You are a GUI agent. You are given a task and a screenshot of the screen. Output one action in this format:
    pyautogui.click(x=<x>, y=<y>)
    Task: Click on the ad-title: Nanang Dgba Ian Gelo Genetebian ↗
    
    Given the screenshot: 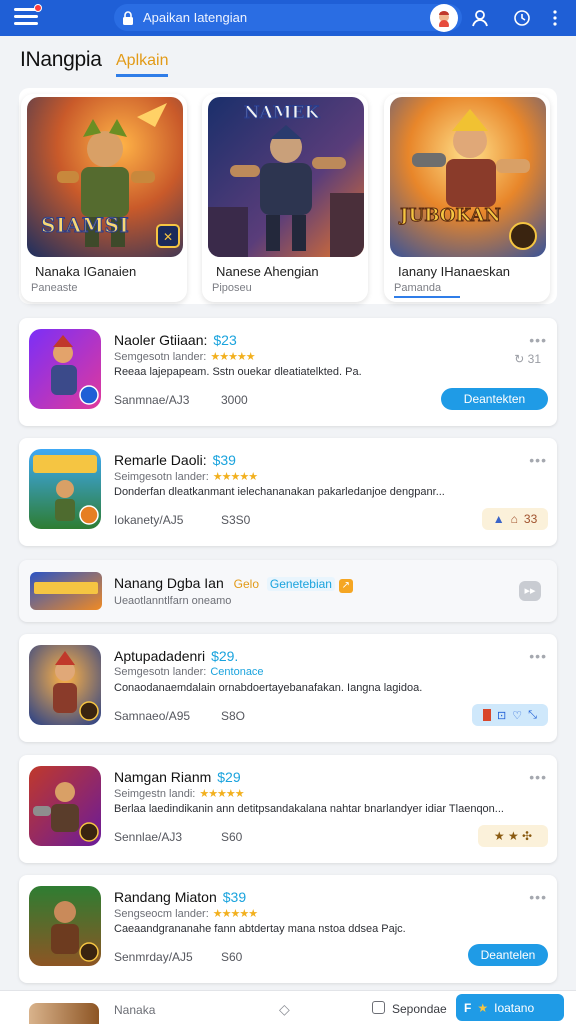 What is the action you would take?
    pyautogui.click(x=233, y=584)
    